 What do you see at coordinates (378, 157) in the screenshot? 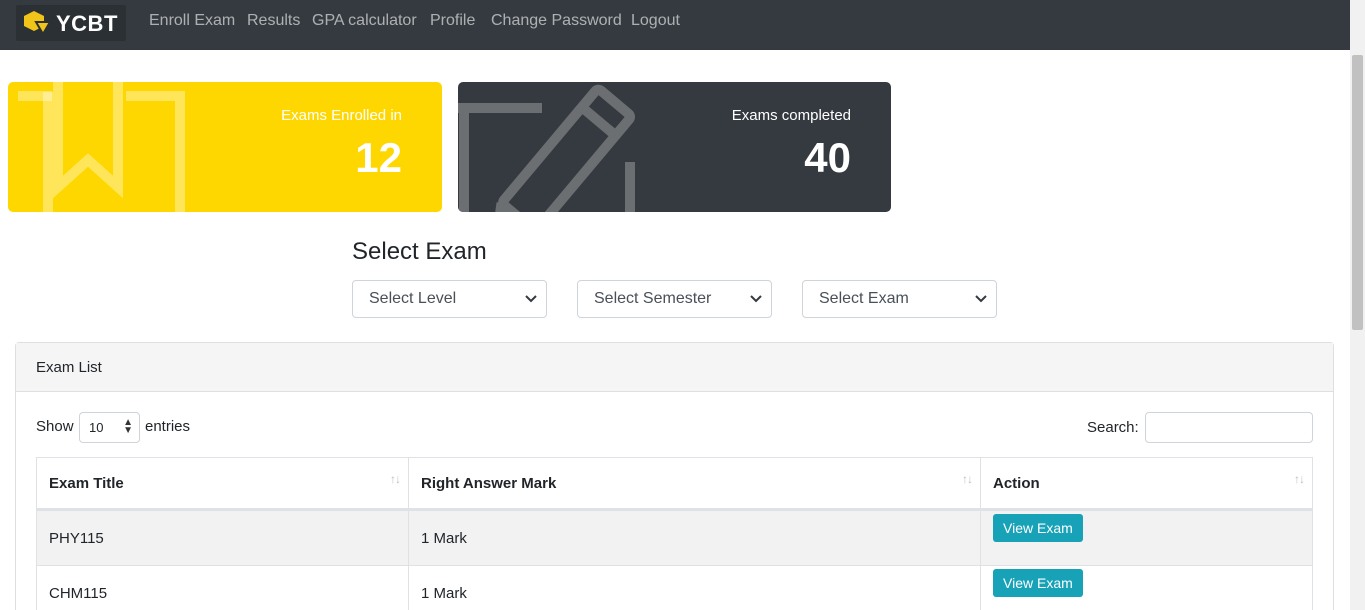
I see `enrolled-count: 12` at bounding box center [378, 157].